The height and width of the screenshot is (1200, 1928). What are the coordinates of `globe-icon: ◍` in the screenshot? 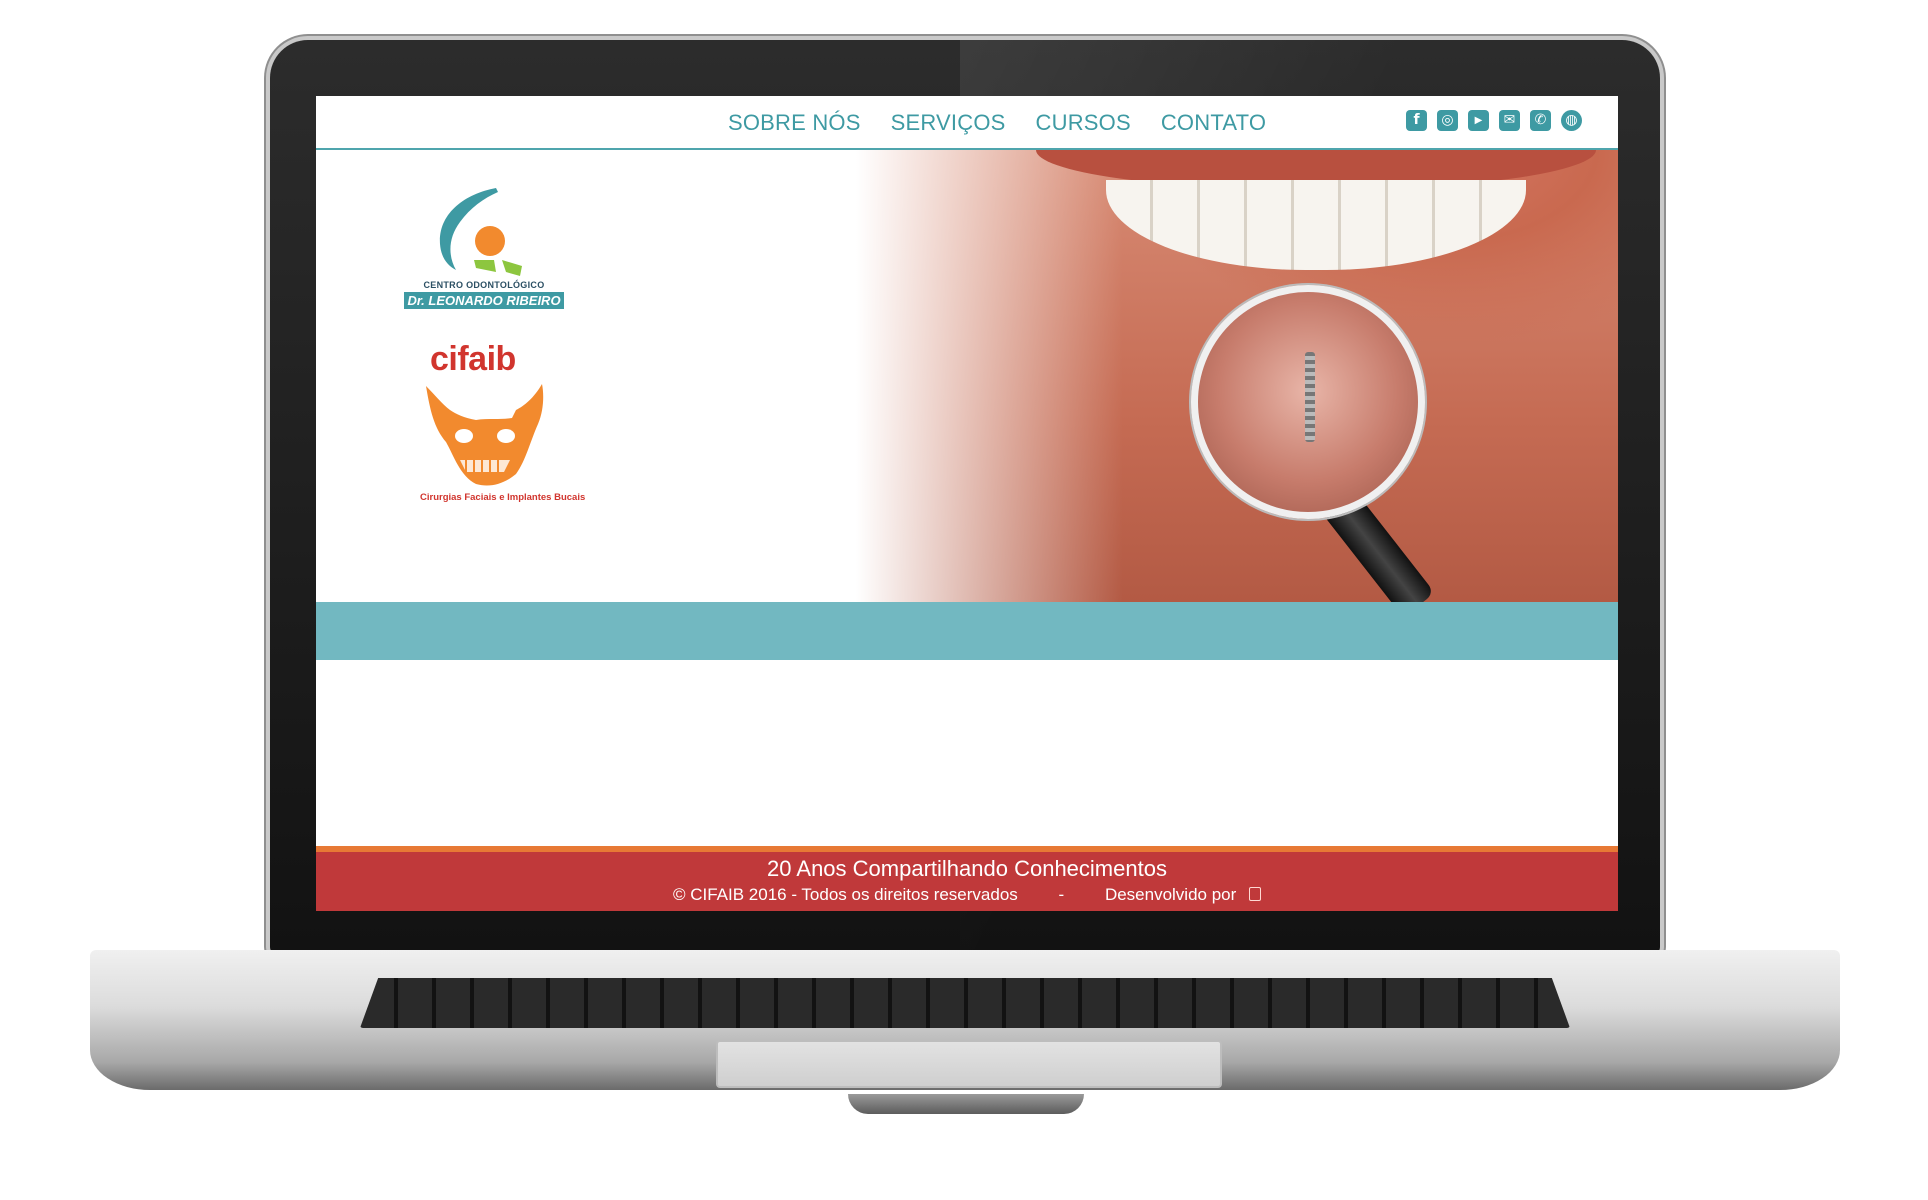 It's located at (1571, 120).